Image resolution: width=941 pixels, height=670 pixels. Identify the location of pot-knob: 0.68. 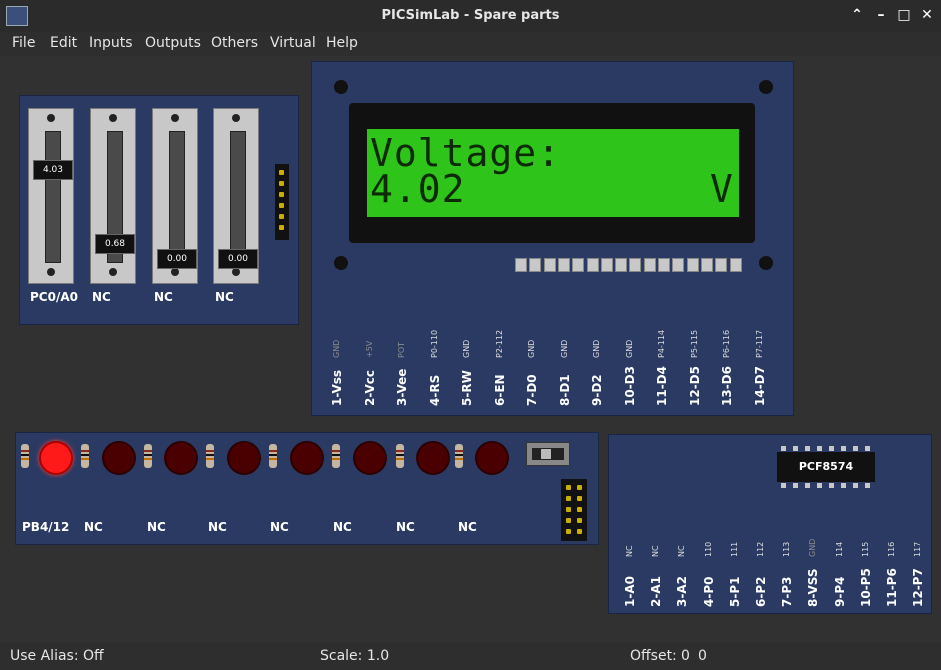
(115, 244).